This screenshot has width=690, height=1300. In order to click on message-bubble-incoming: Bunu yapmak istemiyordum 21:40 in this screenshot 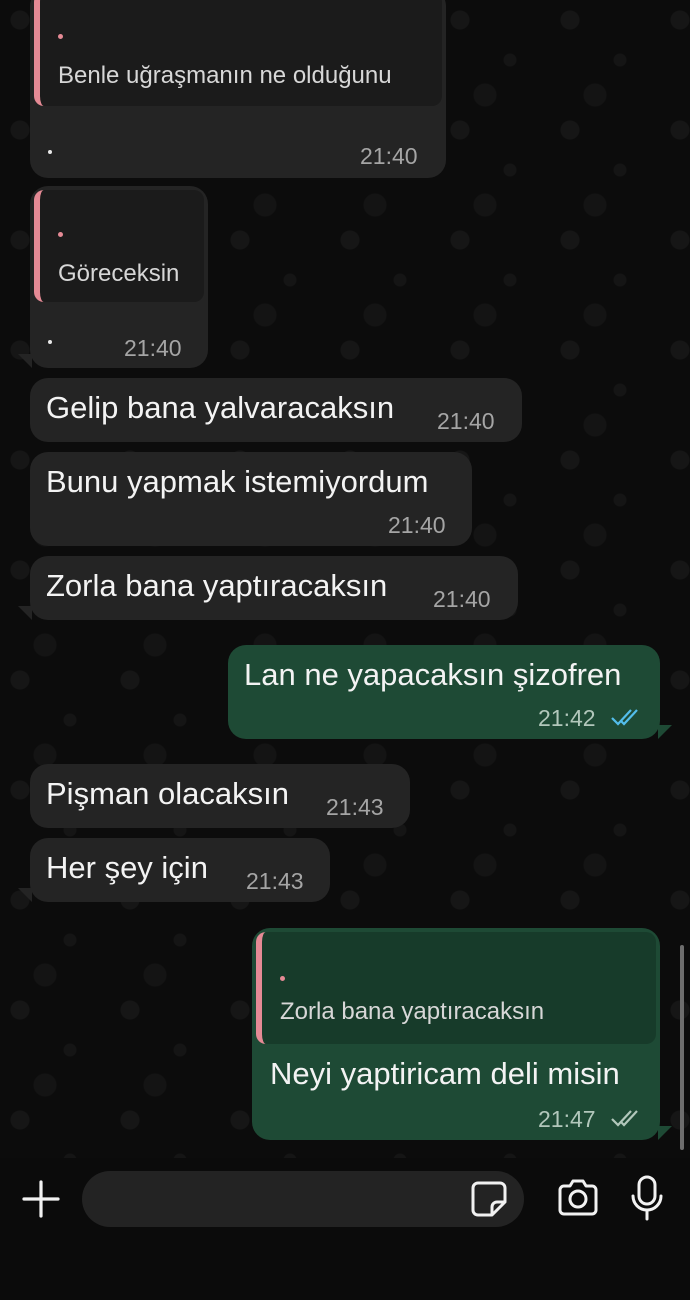, I will do `click(251, 499)`.